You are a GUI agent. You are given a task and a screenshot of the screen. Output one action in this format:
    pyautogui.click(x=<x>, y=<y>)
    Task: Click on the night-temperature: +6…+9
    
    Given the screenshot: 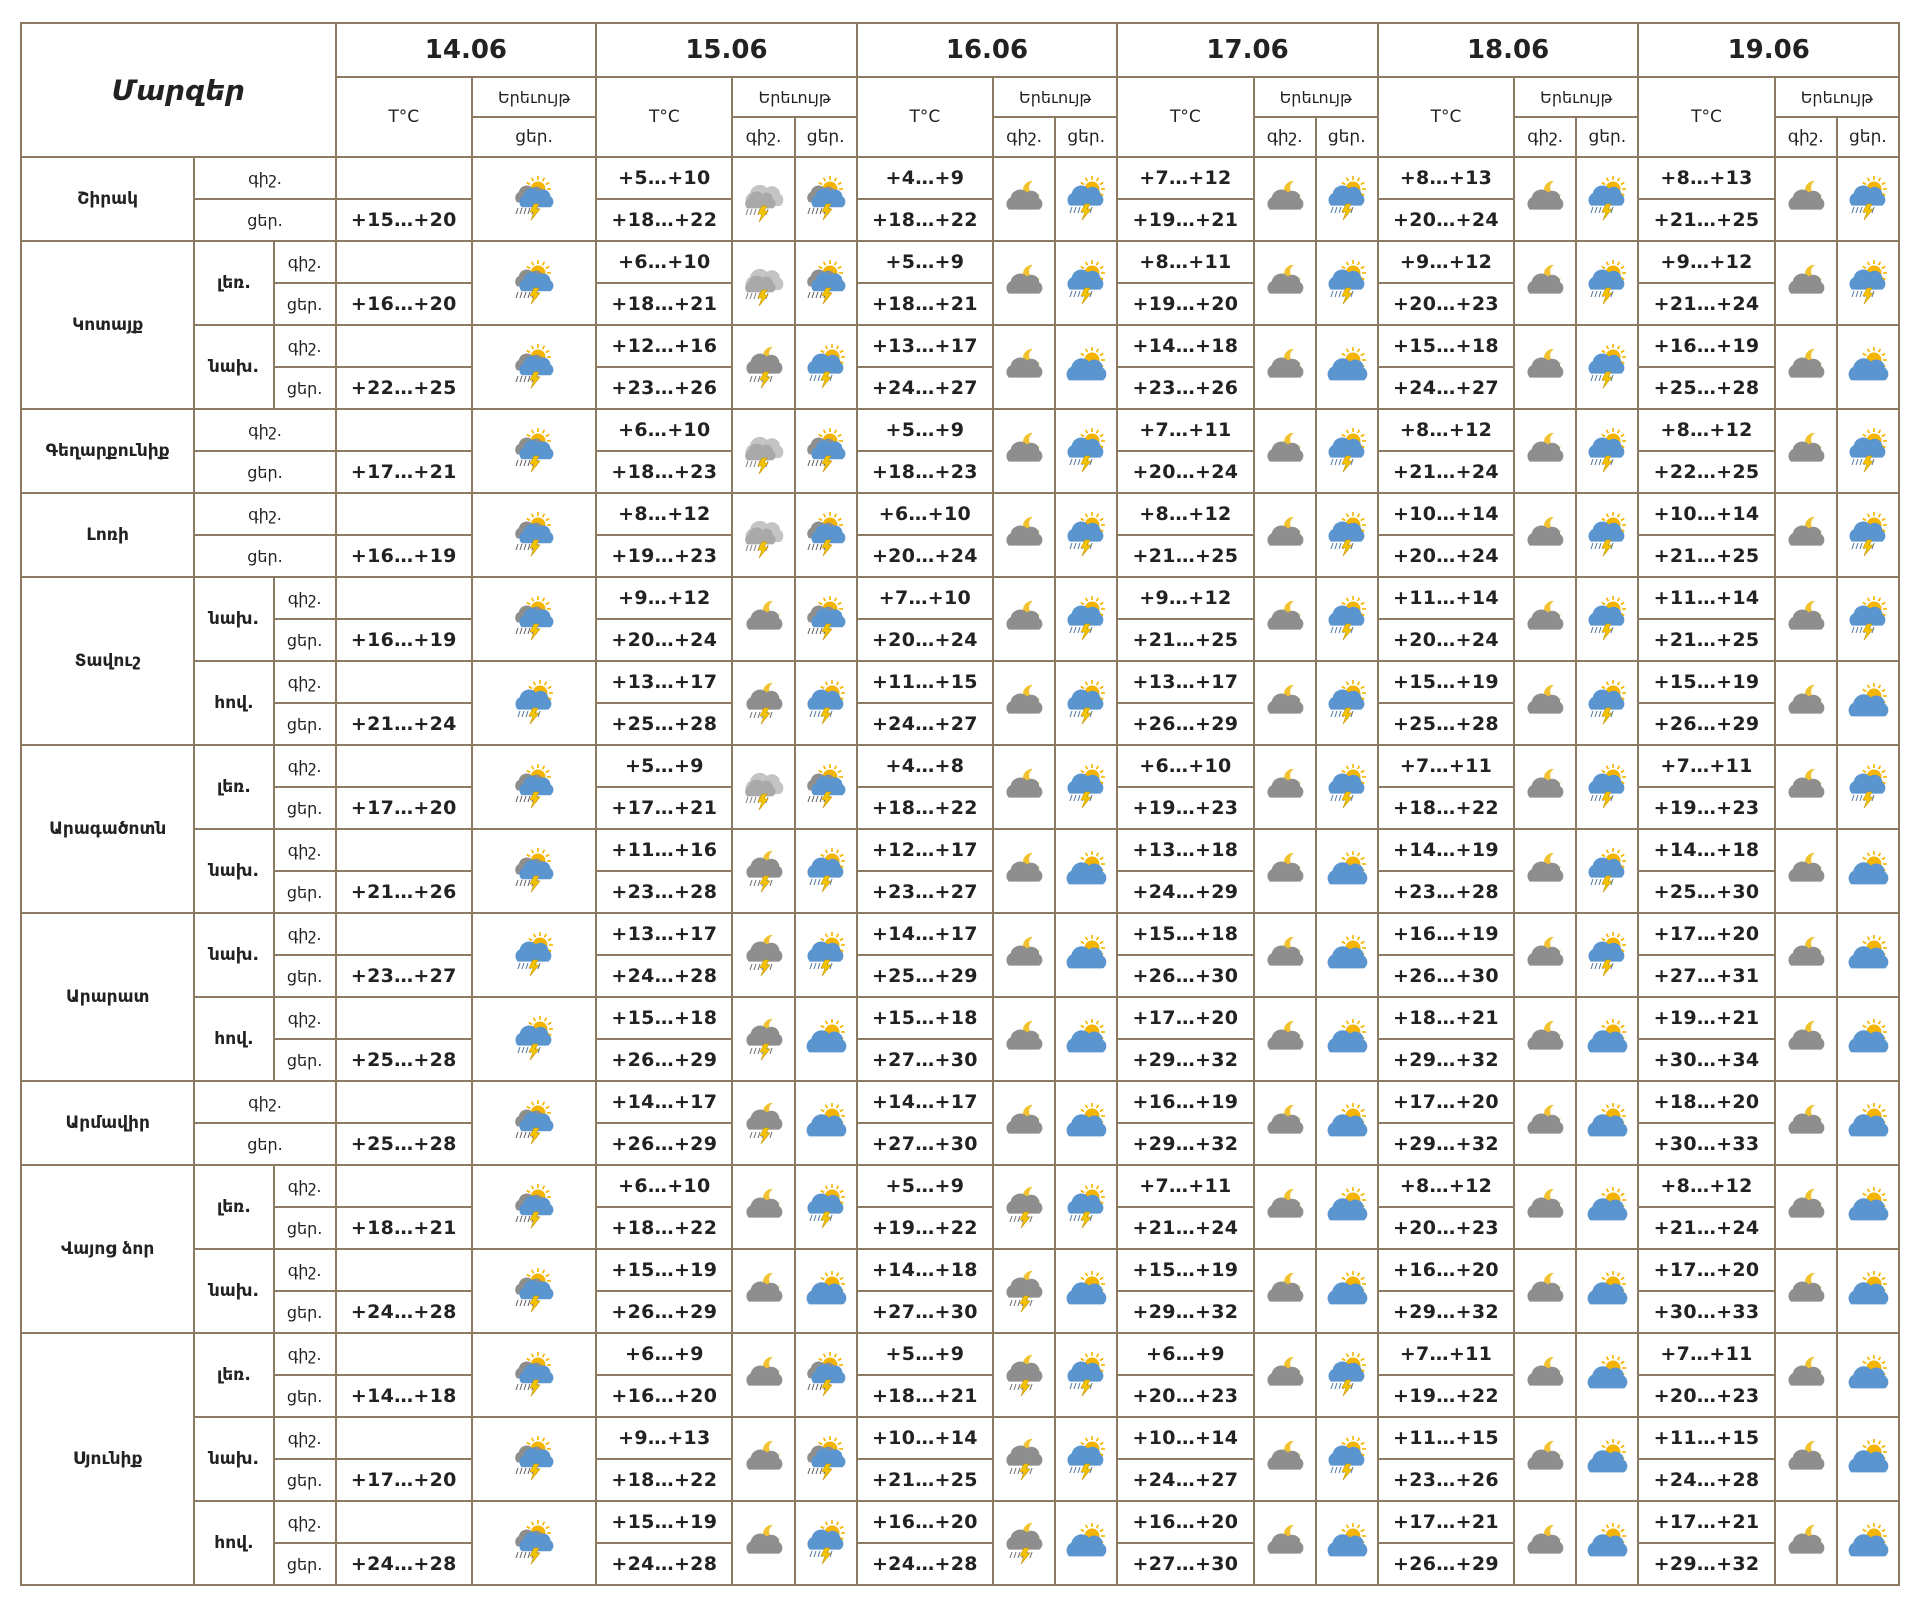 What is the action you would take?
    pyautogui.click(x=1185, y=1354)
    